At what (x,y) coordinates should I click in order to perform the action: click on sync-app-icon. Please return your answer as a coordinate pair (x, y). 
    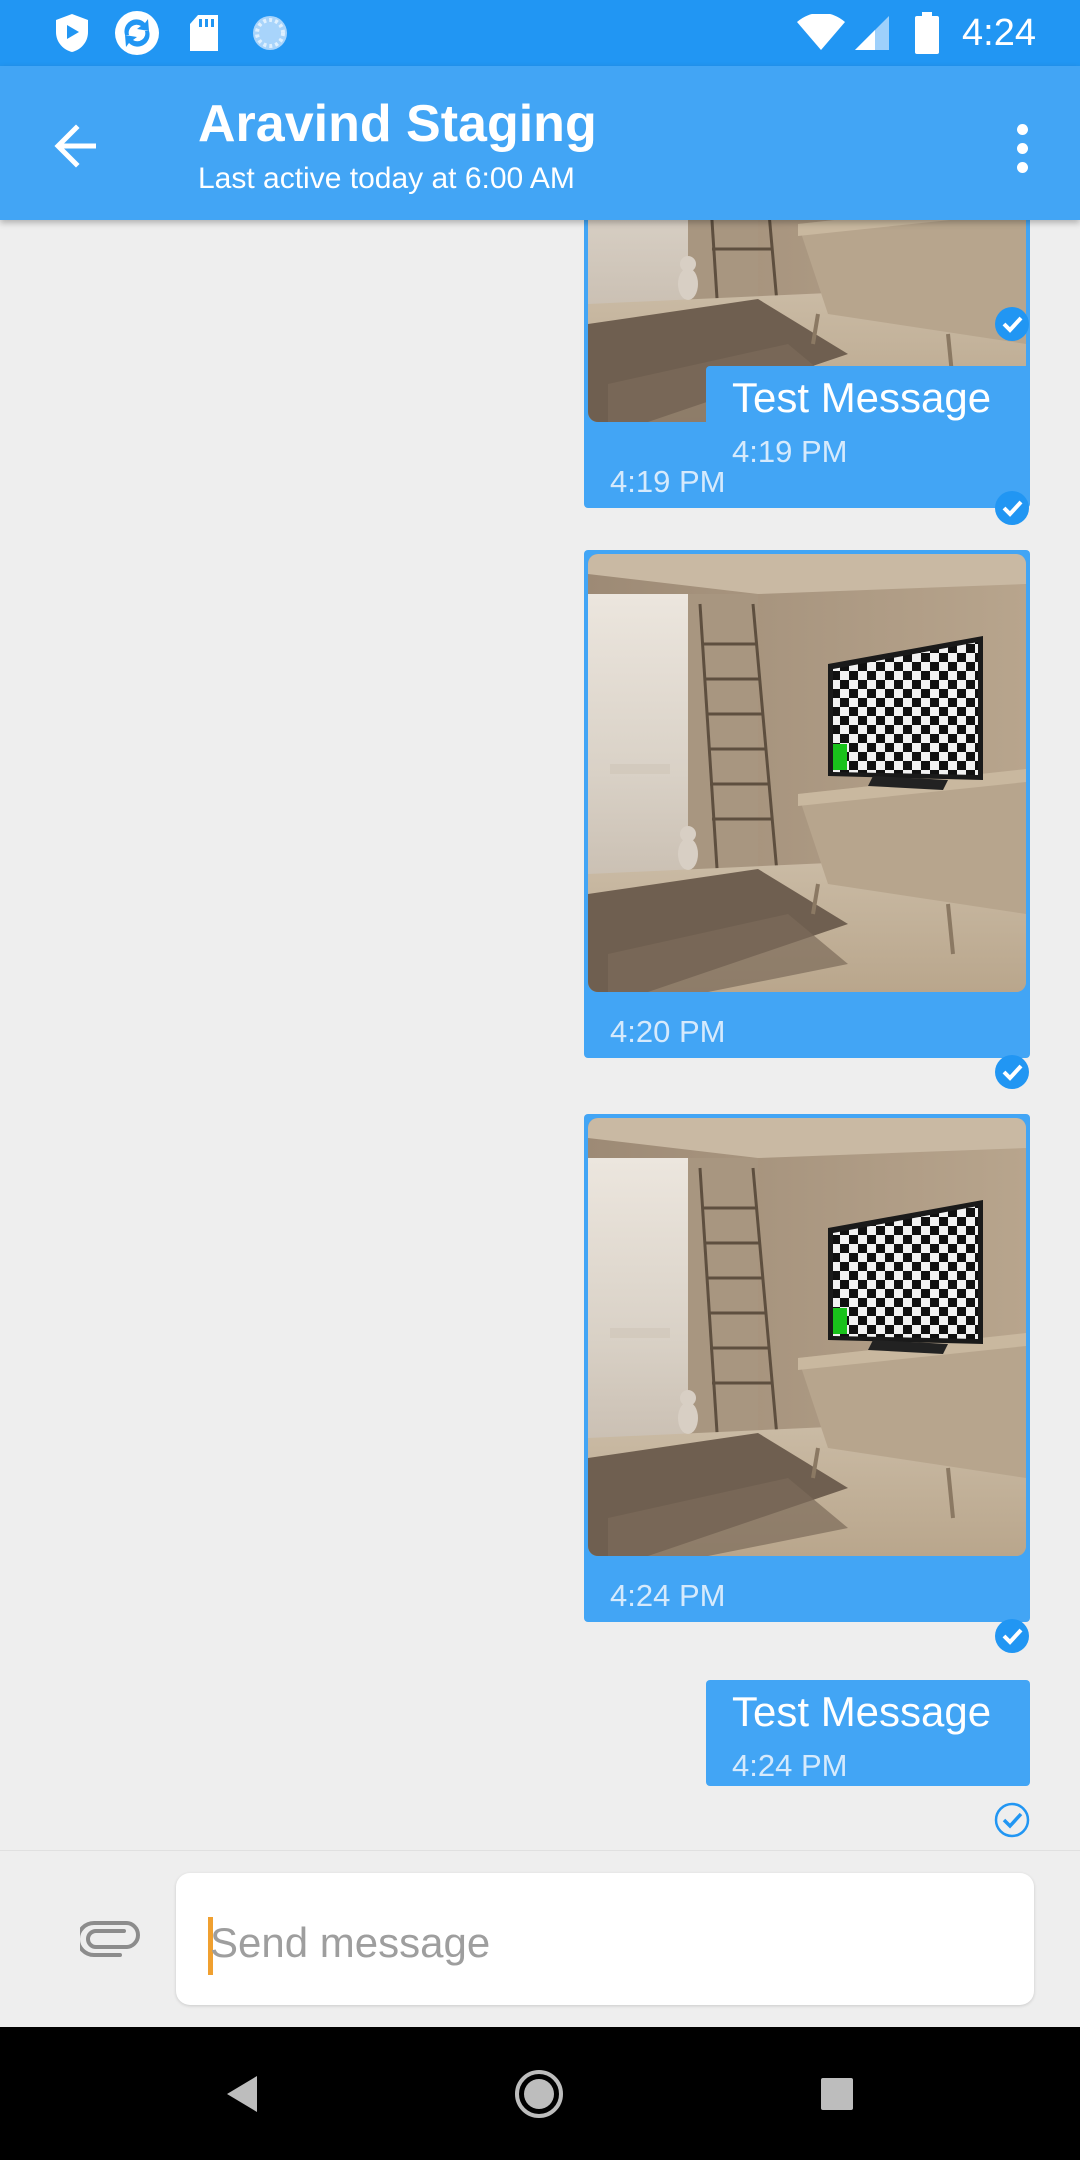
    Looking at the image, I should click on (137, 33).